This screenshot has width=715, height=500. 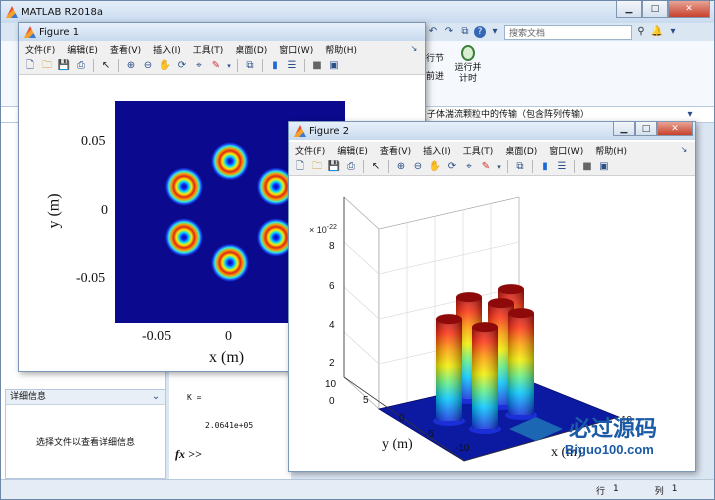 I want to click on search-icon: ⚲, so click(x=641, y=32).